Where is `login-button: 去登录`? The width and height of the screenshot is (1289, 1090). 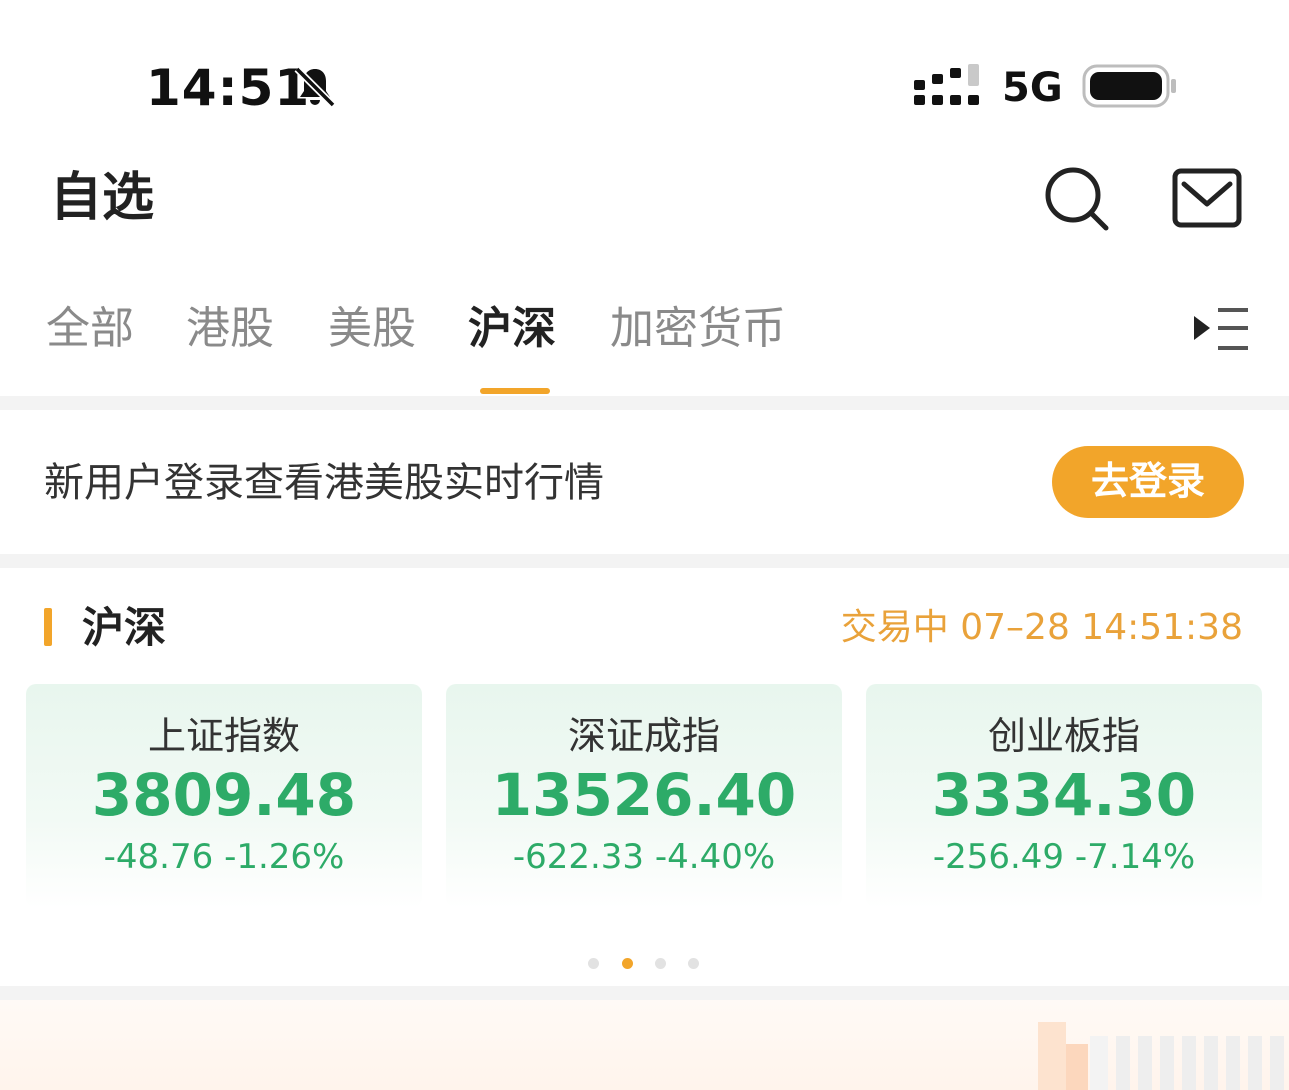 login-button: 去登录 is located at coordinates (1148, 482).